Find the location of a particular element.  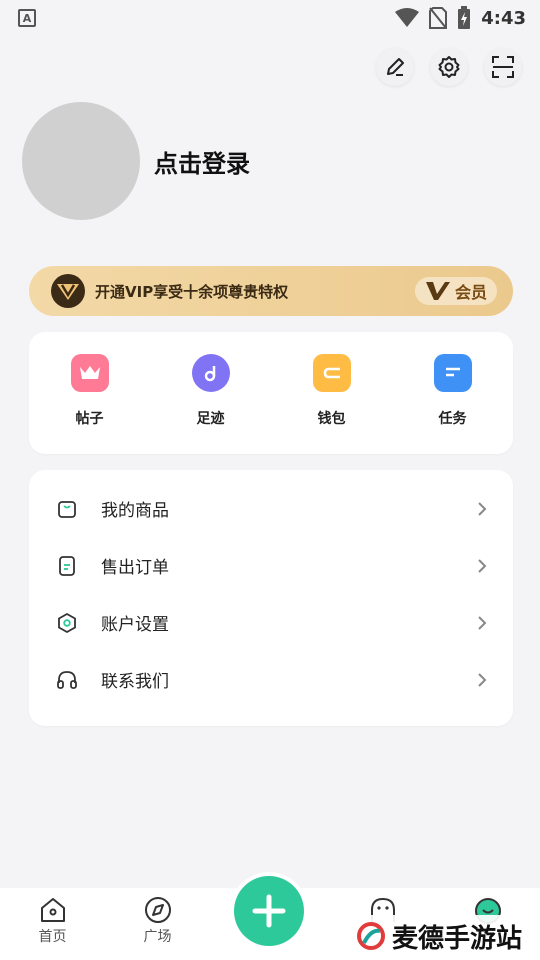

menu-item-my-products: 我的商品 is located at coordinates (271, 508).